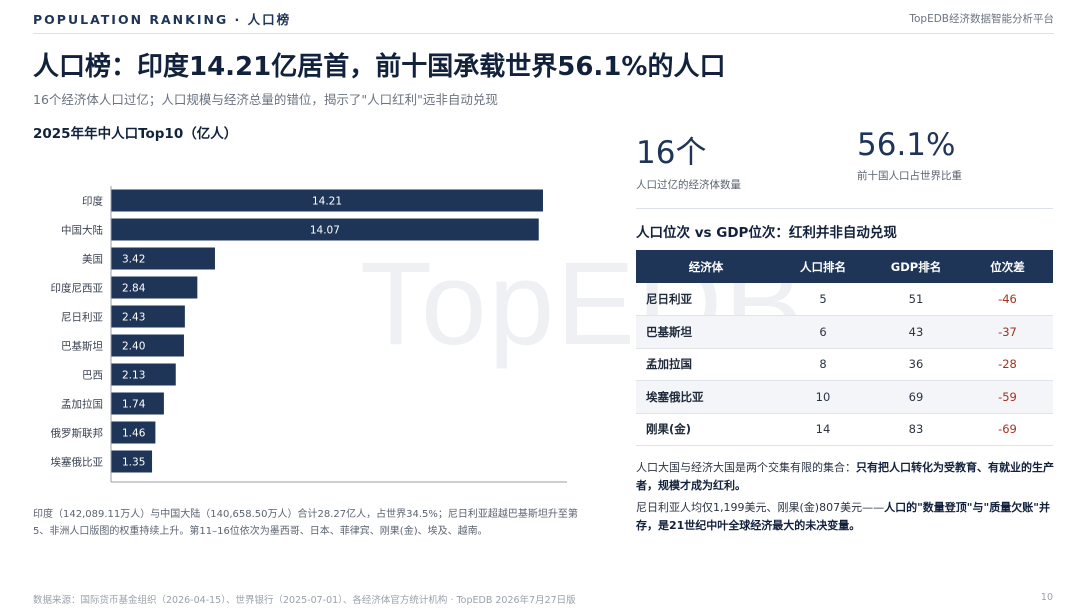 The height and width of the screenshot is (611, 1080). I want to click on table-title: 人口位次 vs GDP位次：红利并非自动兑现, so click(766, 233).